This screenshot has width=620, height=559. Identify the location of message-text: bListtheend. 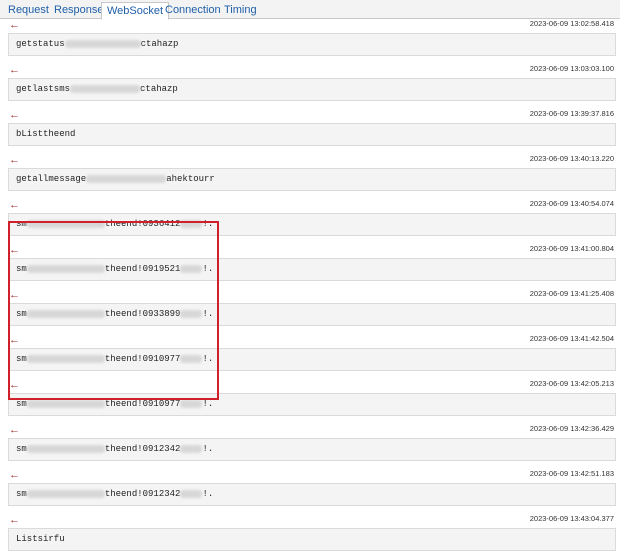
(46, 134).